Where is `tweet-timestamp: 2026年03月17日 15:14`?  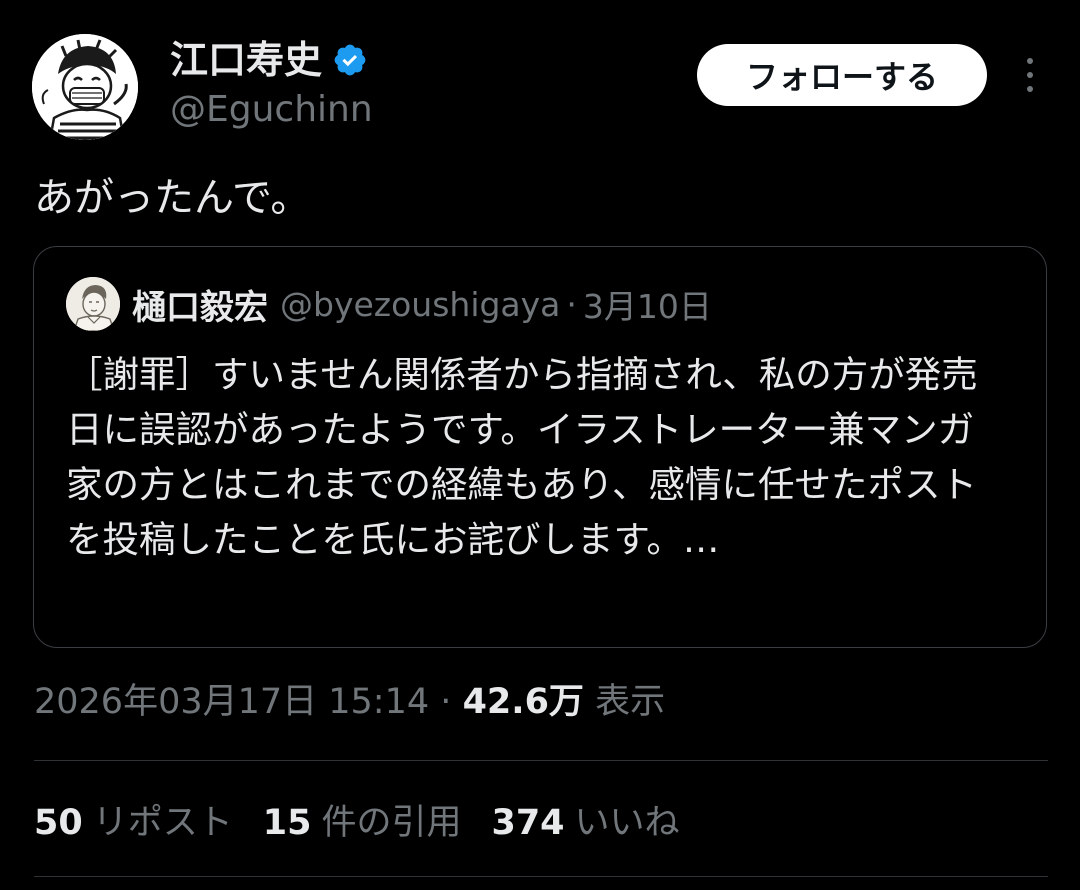
tweet-timestamp: 2026年03月17日 15:14 is located at coordinates (231, 702).